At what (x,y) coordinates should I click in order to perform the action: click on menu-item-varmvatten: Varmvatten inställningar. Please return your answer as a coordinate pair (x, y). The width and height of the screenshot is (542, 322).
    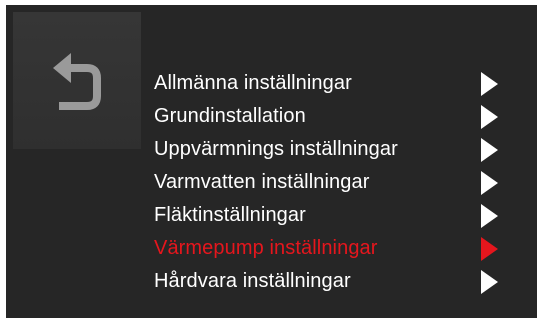
    Looking at the image, I should click on (329, 182).